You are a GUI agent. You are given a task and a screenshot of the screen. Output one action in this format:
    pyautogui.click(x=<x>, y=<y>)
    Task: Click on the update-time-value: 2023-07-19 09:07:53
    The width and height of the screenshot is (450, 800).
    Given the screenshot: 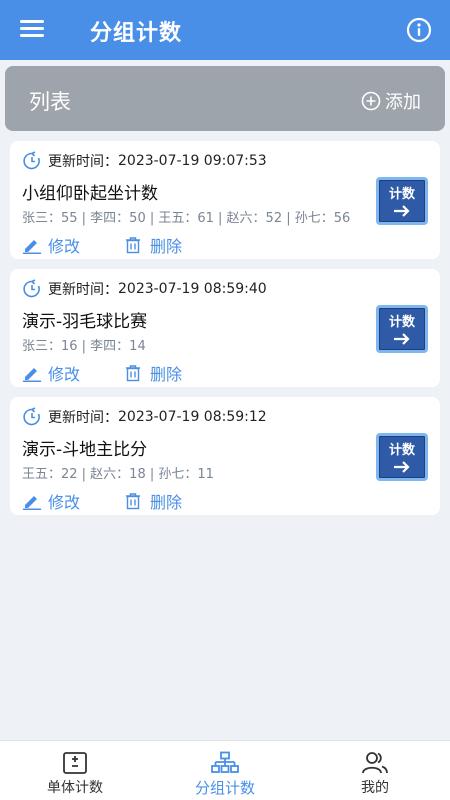 What is the action you would take?
    pyautogui.click(x=192, y=161)
    